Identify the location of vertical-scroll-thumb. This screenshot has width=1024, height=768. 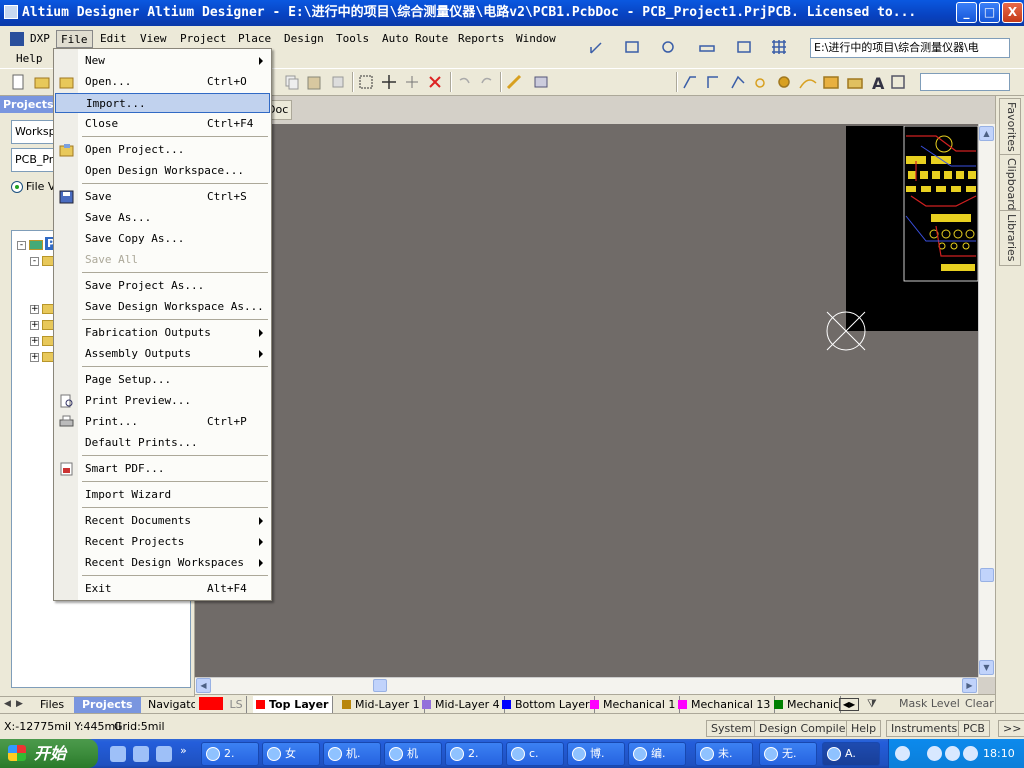
(987, 575).